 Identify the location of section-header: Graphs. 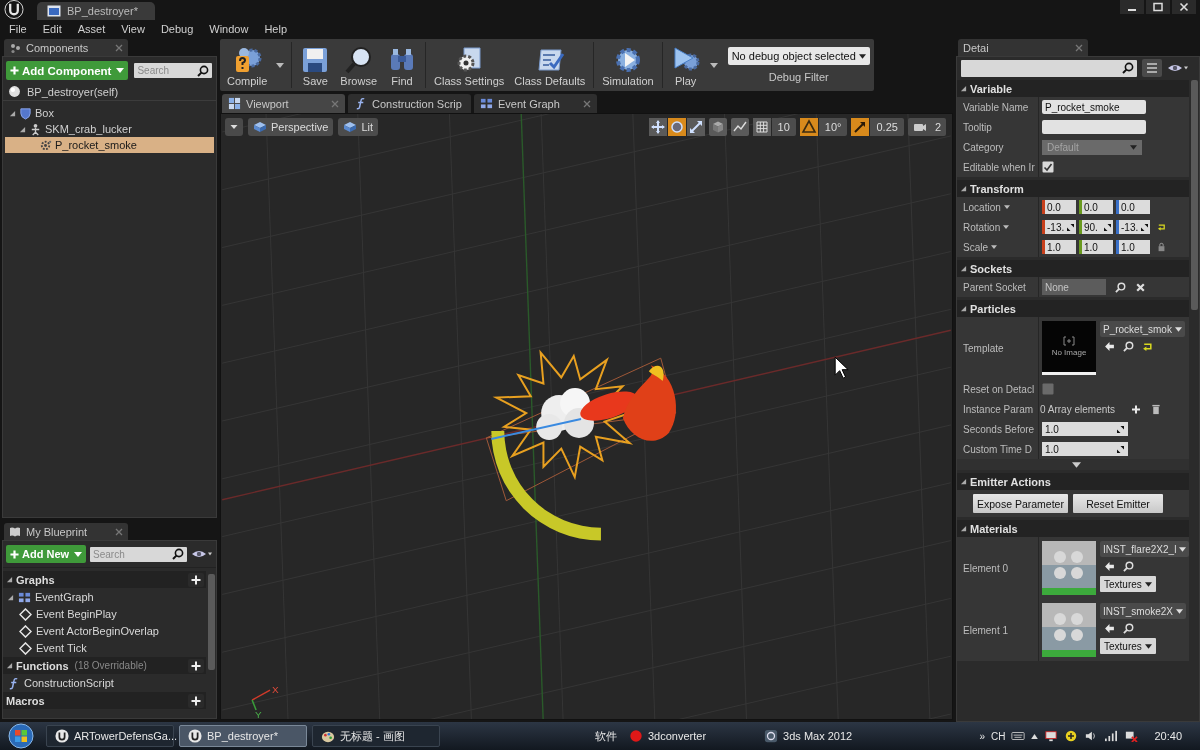
(104, 579).